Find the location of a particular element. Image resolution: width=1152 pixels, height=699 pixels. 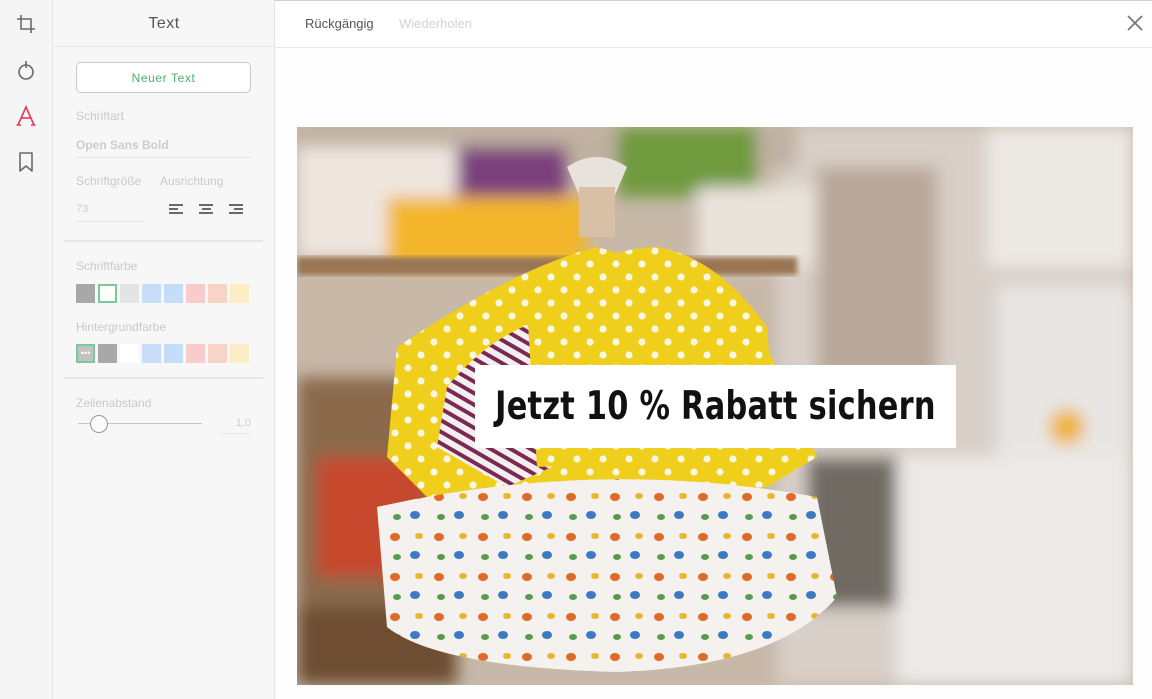

background-color-label: Hintergrundfarbe is located at coordinates (121, 327).